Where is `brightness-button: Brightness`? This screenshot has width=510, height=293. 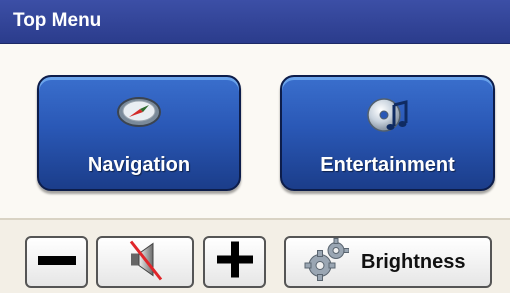
brightness-button: Brightness is located at coordinates (388, 262).